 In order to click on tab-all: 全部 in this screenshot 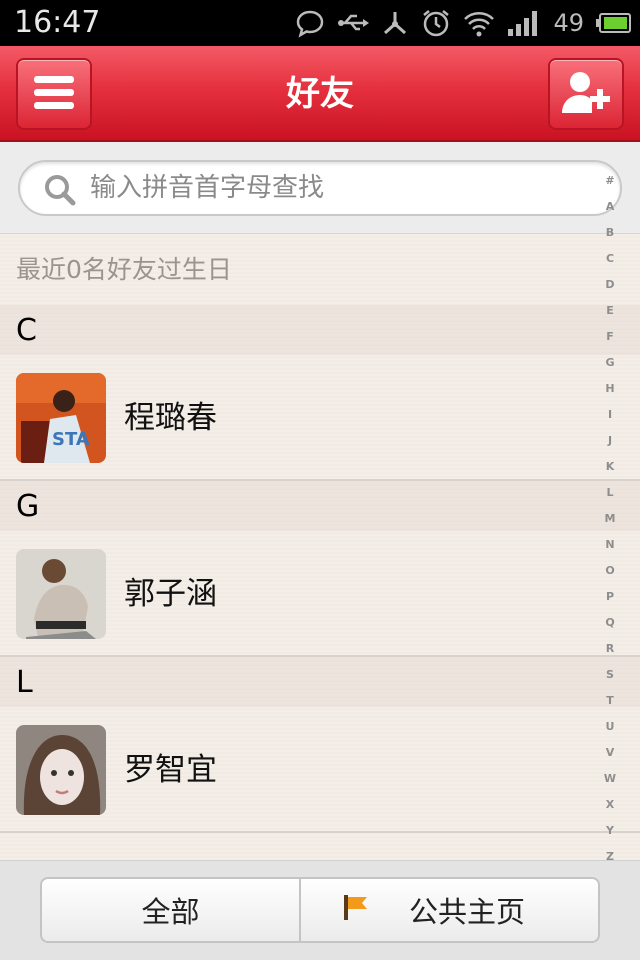, I will do `click(170, 910)`.